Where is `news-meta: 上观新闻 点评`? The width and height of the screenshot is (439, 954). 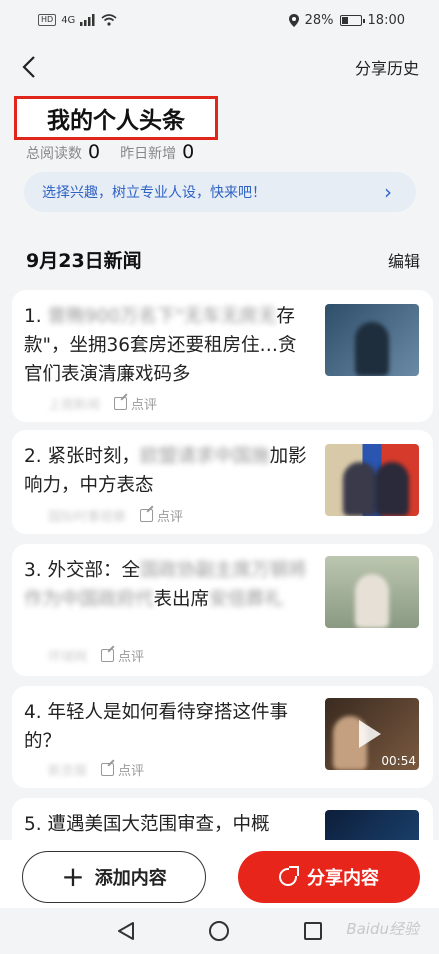
news-meta: 上观新闻 点评 is located at coordinates (102, 403).